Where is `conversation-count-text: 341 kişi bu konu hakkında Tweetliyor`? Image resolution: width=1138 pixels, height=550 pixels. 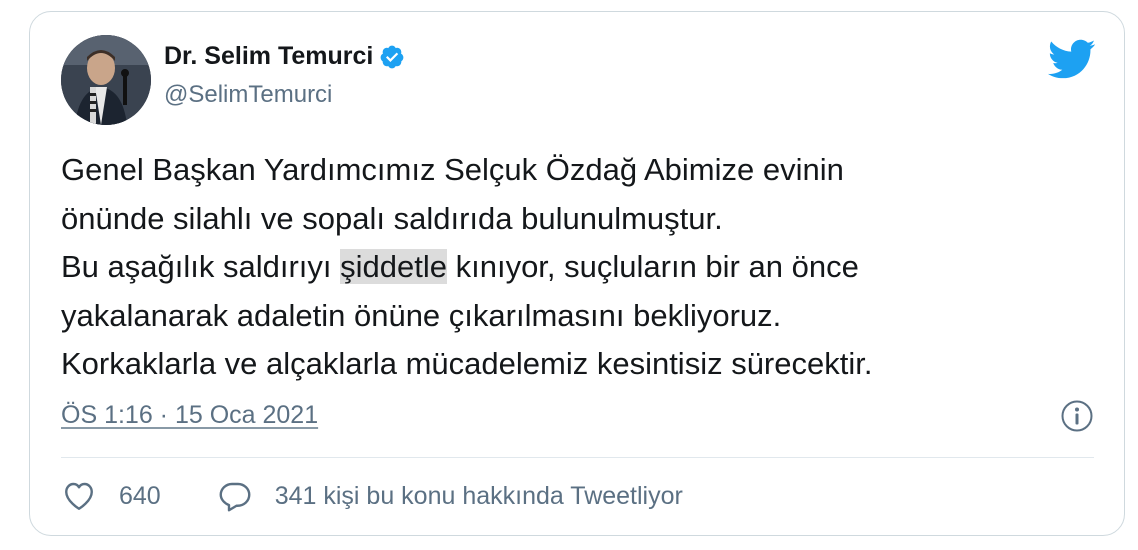
conversation-count-text: 341 kişi bu konu hakkında Tweetliyor is located at coordinates (478, 495).